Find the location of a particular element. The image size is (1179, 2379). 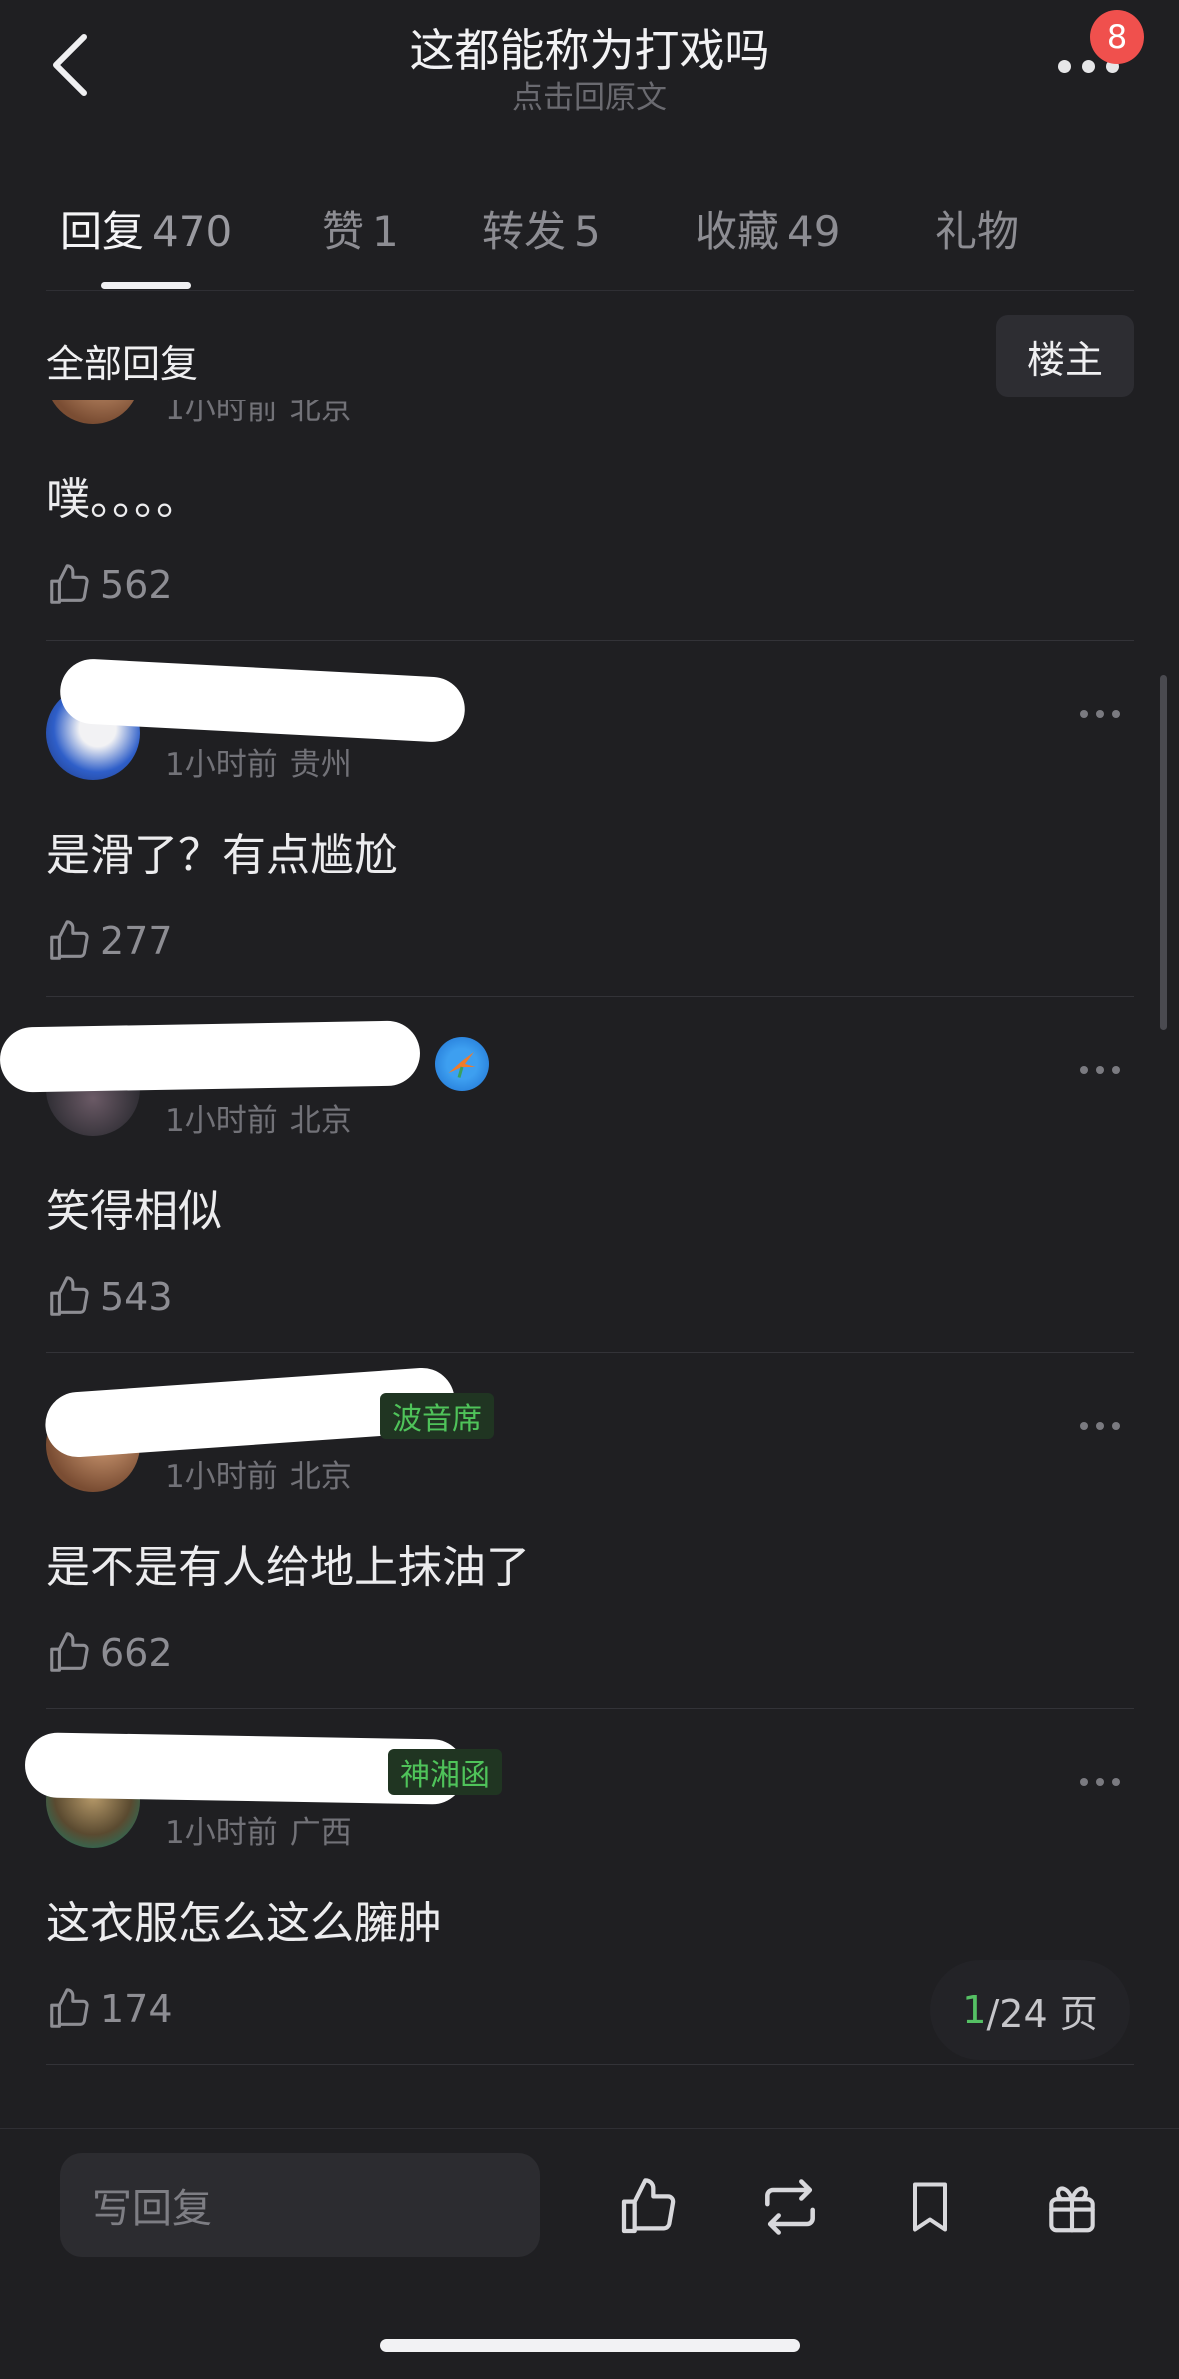

avatar is located at coordinates (93, 412).